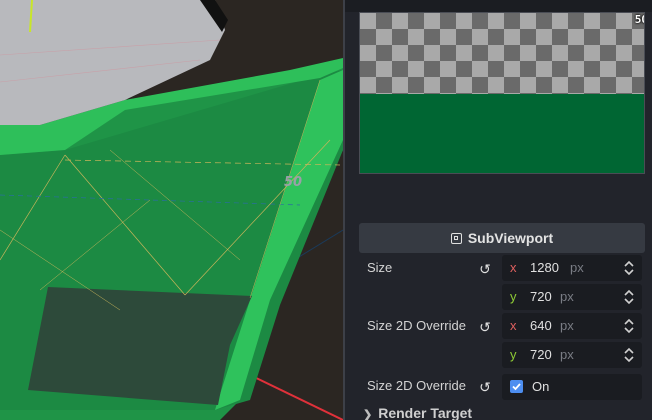 The height and width of the screenshot is (420, 652). Describe the element at coordinates (368, 414) in the screenshot. I see `chevron-right-icon: ❯` at that location.